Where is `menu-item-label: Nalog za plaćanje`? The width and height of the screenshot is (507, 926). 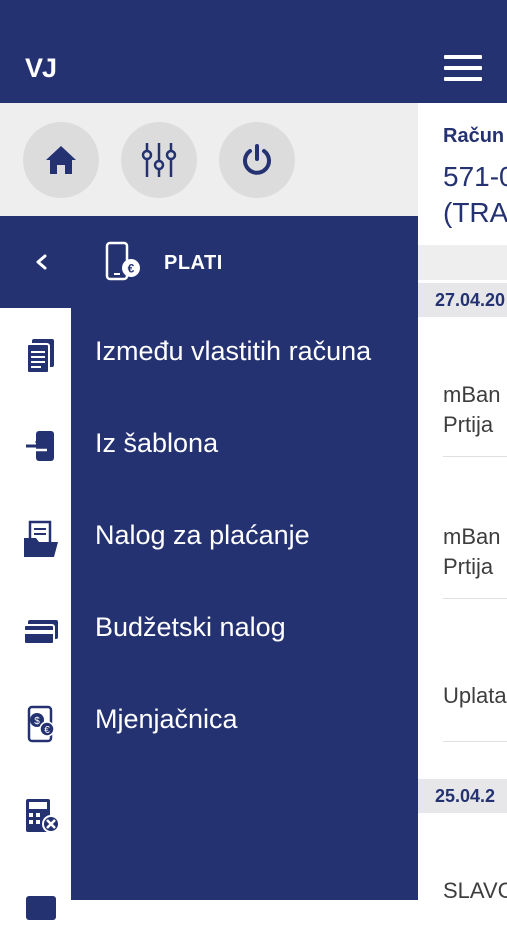
menu-item-label: Nalog za plaćanje is located at coordinates (202, 535).